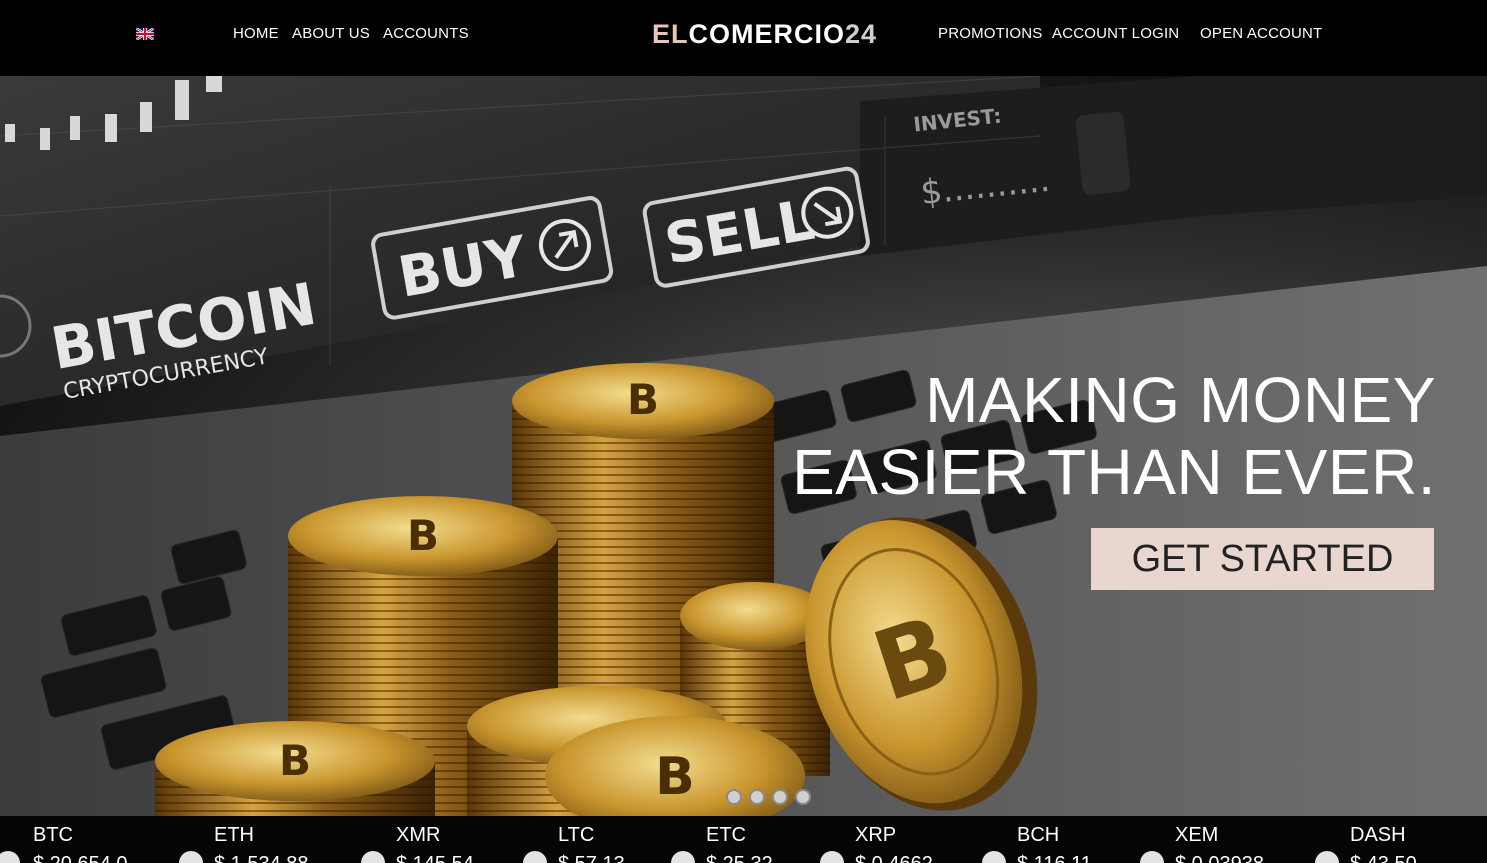  I want to click on ticker-symbol: XEM, so click(1197, 835).